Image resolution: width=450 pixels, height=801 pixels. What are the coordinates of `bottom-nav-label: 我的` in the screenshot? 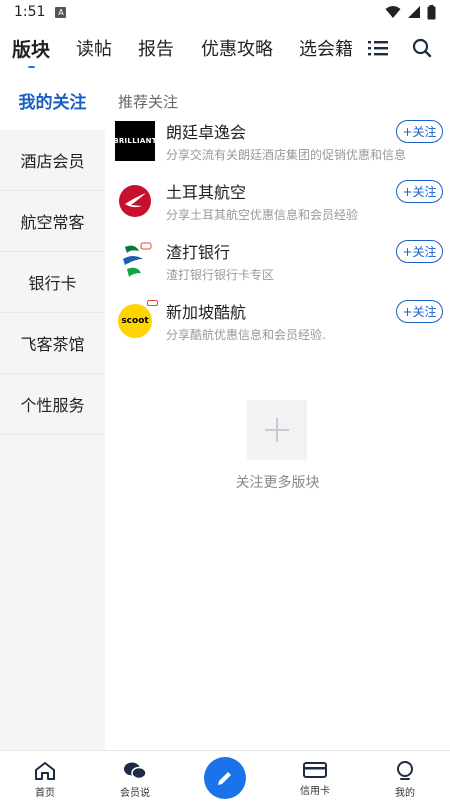 It's located at (405, 793).